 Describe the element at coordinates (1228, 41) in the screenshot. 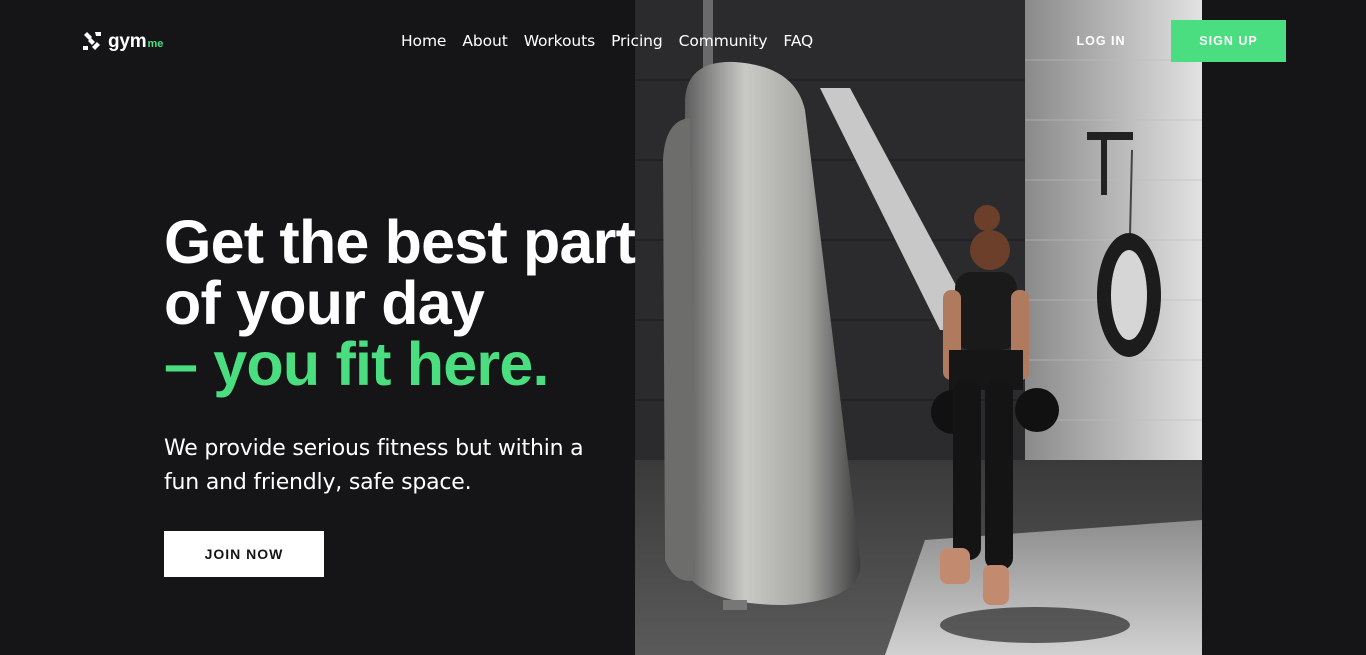

I see `signup-button: SIGN UP` at that location.